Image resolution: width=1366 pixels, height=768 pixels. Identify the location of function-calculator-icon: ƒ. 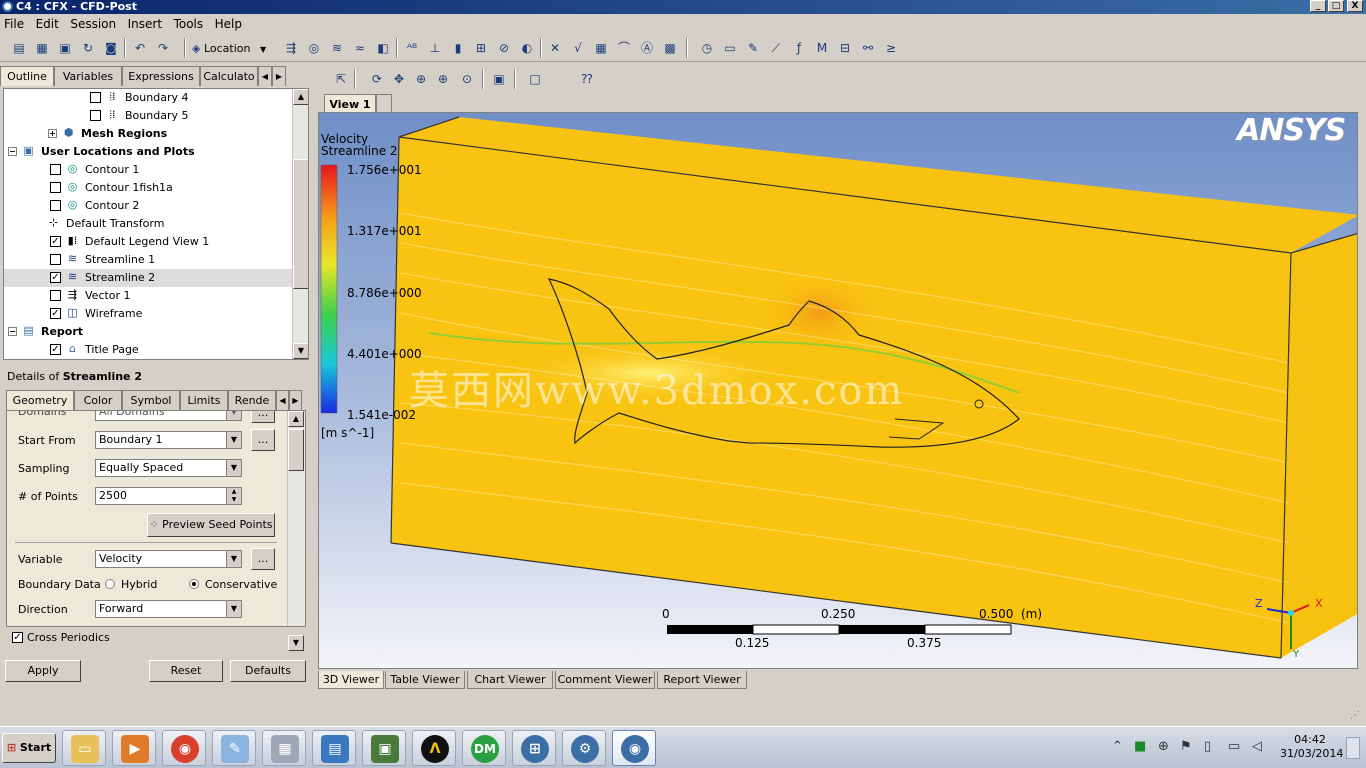
(799, 48).